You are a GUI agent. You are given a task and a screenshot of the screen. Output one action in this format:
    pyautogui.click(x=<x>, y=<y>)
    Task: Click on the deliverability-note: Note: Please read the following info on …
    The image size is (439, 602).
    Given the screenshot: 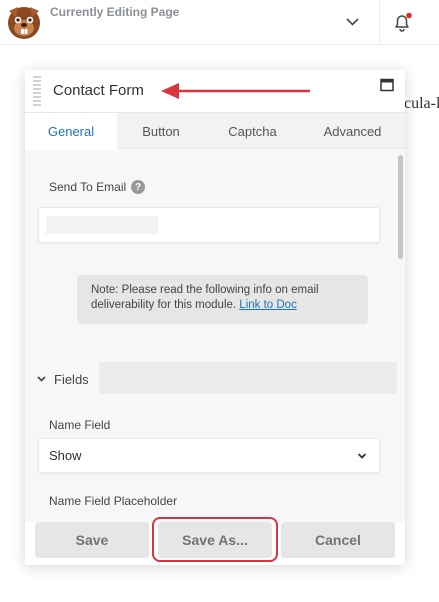 What is the action you would take?
    pyautogui.click(x=222, y=299)
    